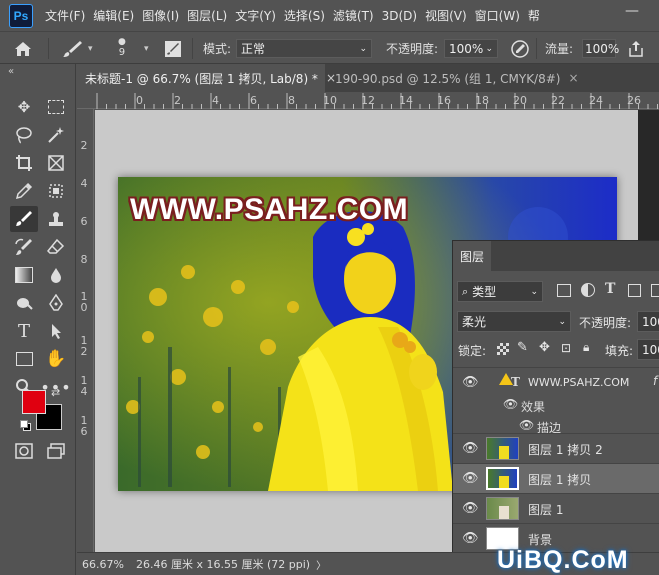  What do you see at coordinates (565, 450) in the screenshot?
I see `layer-name: 图层 1 拷贝 2` at bounding box center [565, 450].